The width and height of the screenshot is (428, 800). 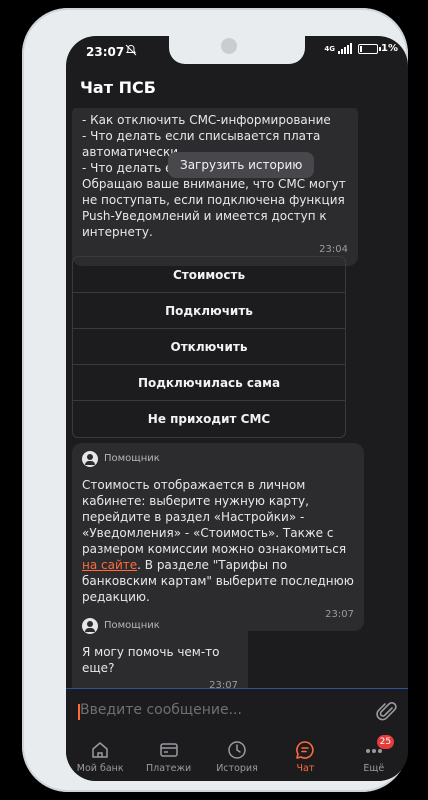 I want to click on quick-reply-connect: Подключить, so click(x=209, y=311).